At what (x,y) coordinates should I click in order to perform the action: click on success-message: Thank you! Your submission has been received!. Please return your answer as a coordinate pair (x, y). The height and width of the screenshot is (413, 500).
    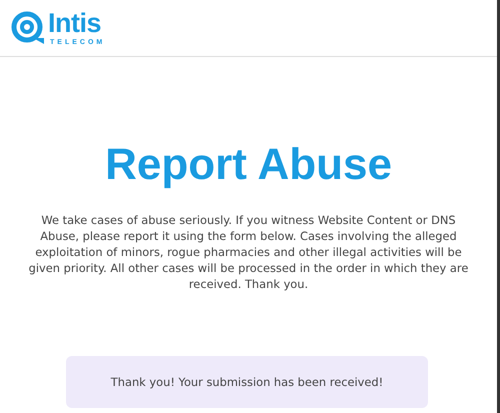
    Looking at the image, I should click on (247, 382).